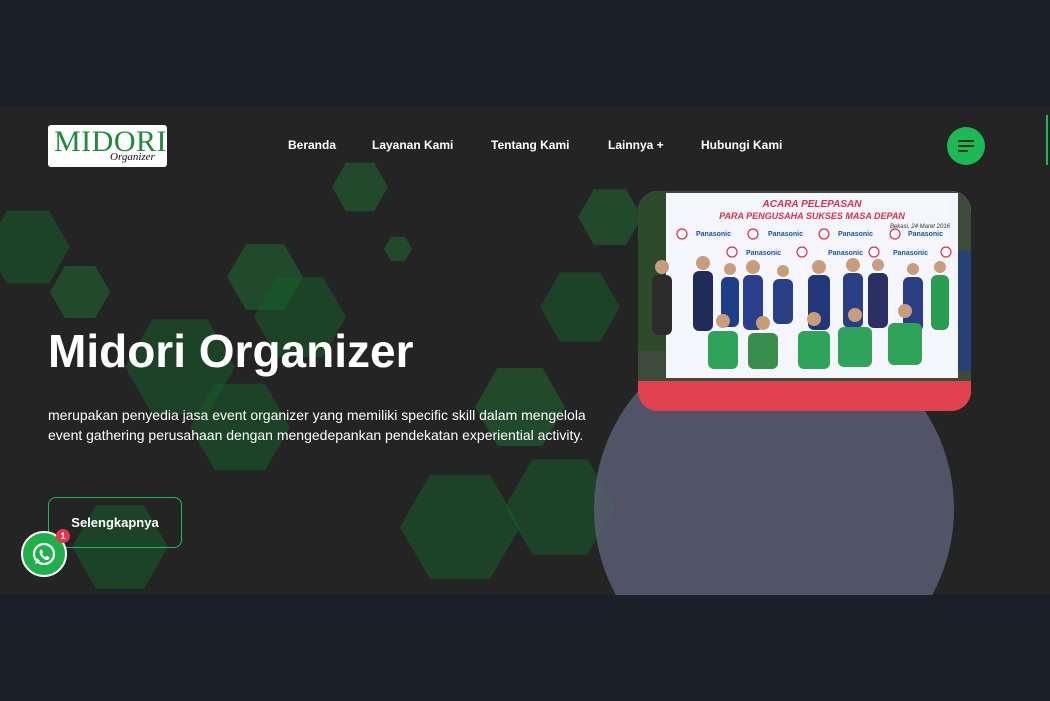  I want to click on notification-badge: 1, so click(63, 536).